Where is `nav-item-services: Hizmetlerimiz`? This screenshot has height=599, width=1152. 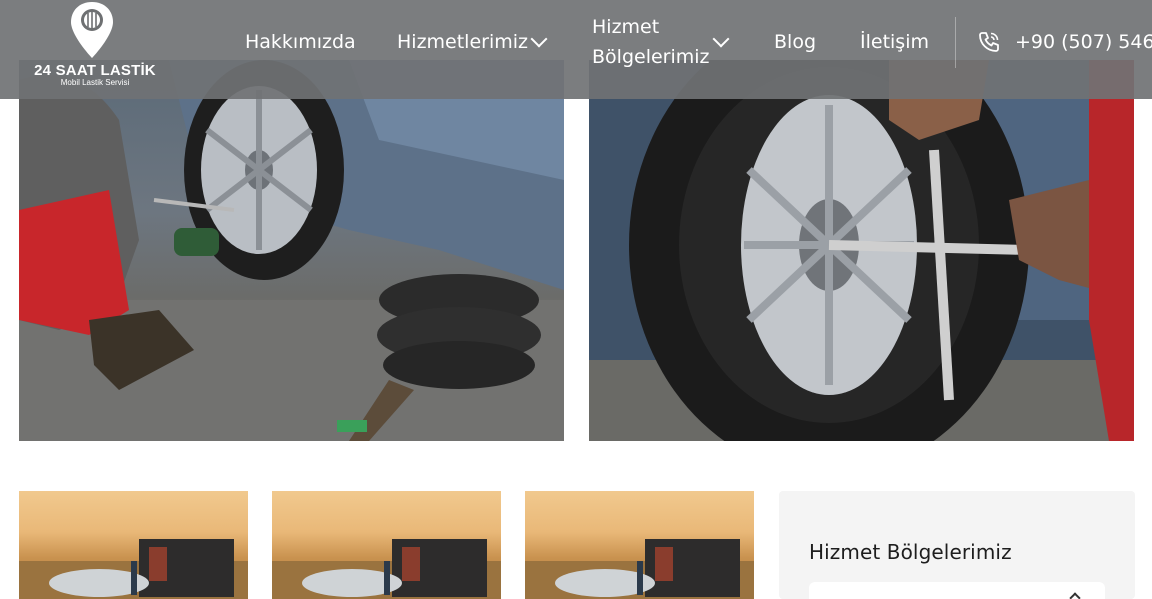 nav-item-services: Hizmetlerimiz is located at coordinates (462, 42).